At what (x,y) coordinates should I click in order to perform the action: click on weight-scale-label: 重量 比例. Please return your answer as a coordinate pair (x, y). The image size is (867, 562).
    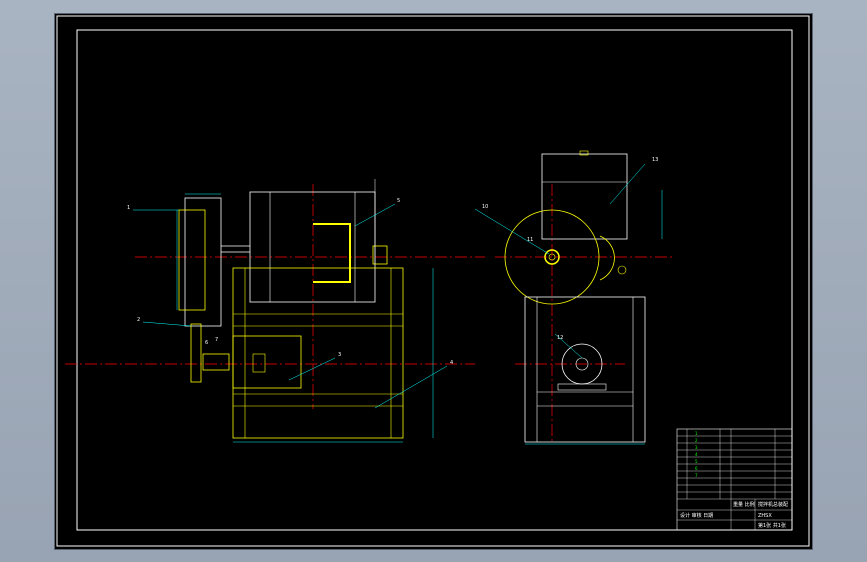
    Looking at the image, I should click on (744, 504).